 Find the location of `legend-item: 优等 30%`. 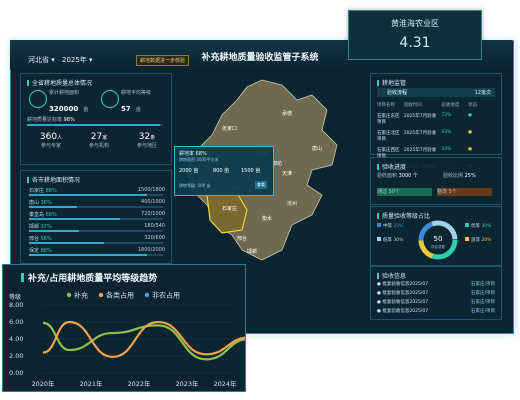

legend-item: 优等 30% is located at coordinates (478, 226).